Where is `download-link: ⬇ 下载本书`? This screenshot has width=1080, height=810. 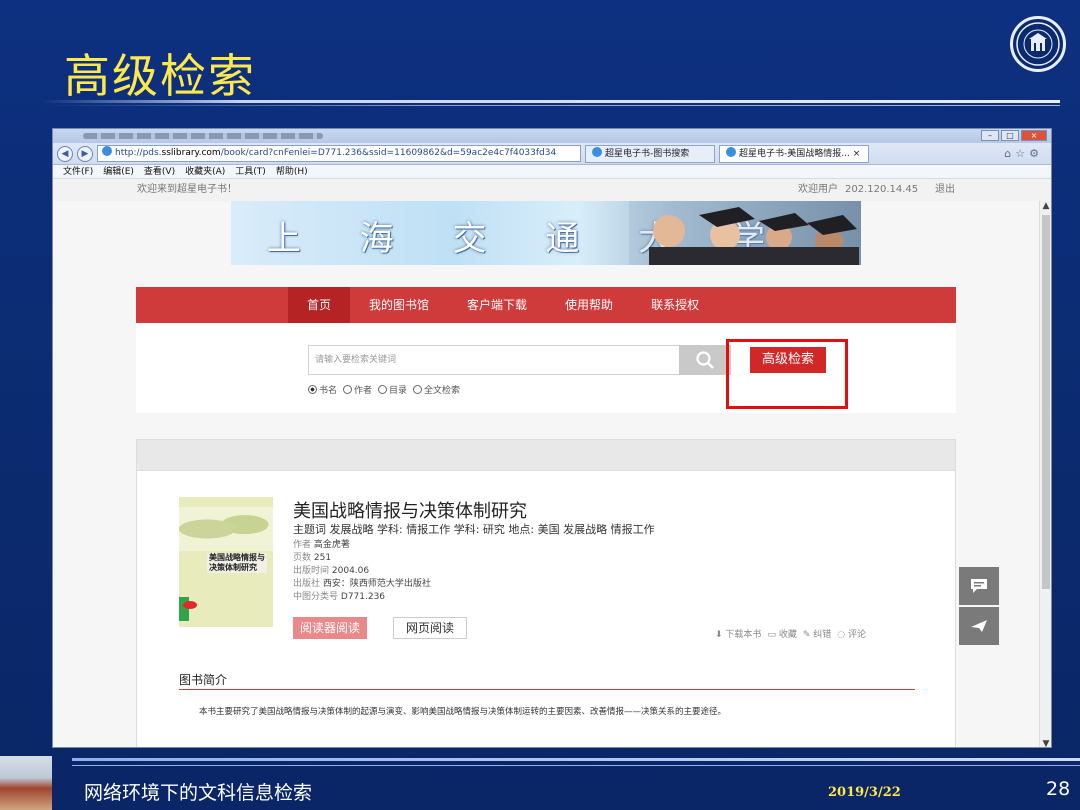 download-link: ⬇ 下载本书 is located at coordinates (738, 633).